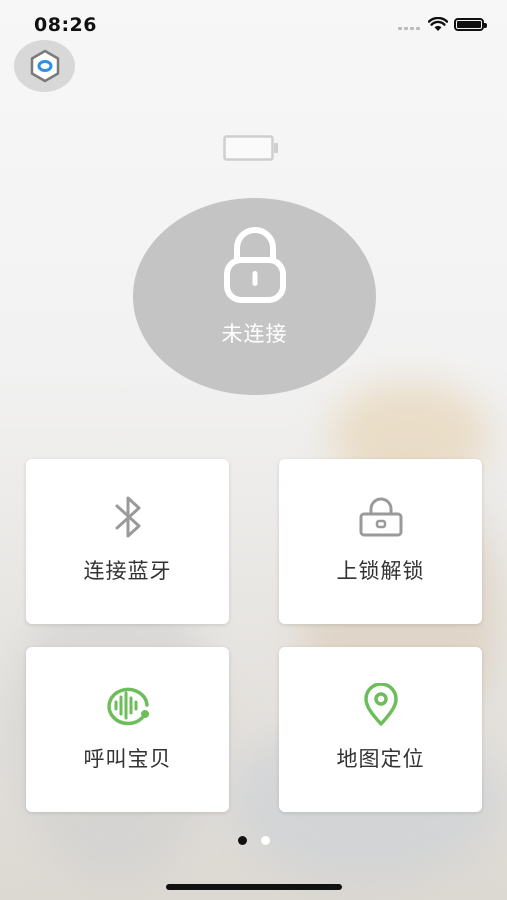  Describe the element at coordinates (409, 28) in the screenshot. I see `cellular-signal-icon` at that location.